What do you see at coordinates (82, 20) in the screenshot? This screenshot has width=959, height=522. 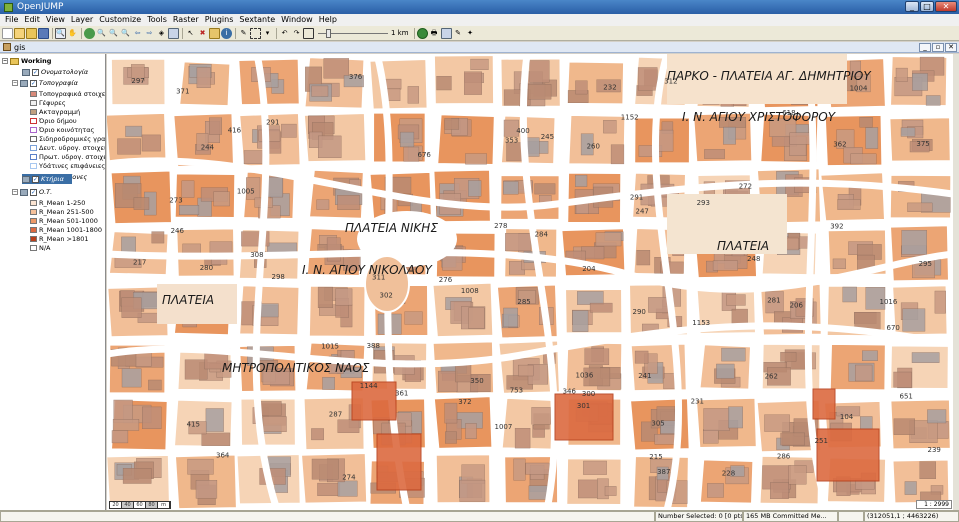 I see `menu-layer: Layer` at bounding box center [82, 20].